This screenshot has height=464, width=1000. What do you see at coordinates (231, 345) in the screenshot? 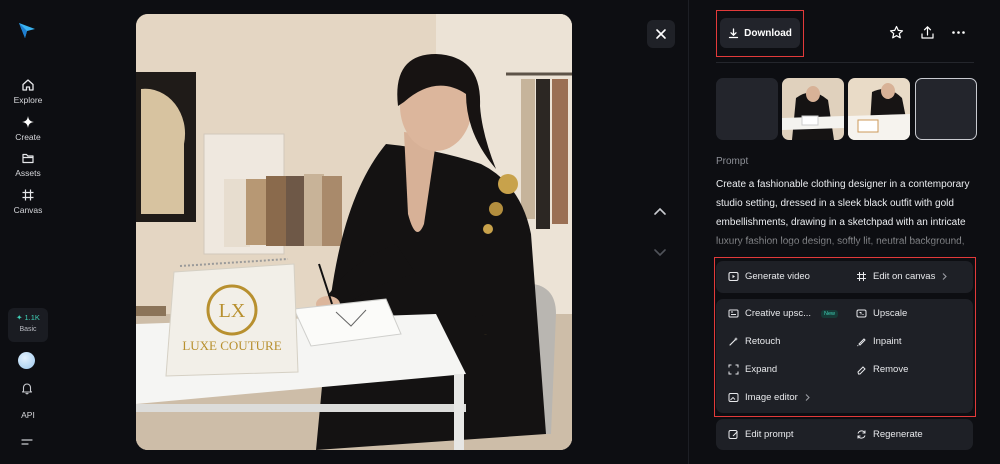
I see `logo-brand-text: LUXE COUTURE` at bounding box center [231, 345].